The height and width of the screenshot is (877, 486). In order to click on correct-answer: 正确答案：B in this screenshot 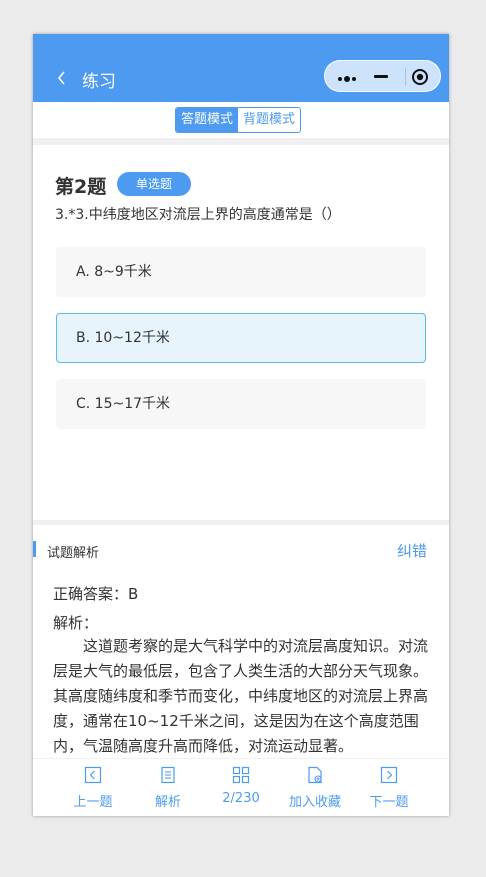, I will do `click(96, 594)`.